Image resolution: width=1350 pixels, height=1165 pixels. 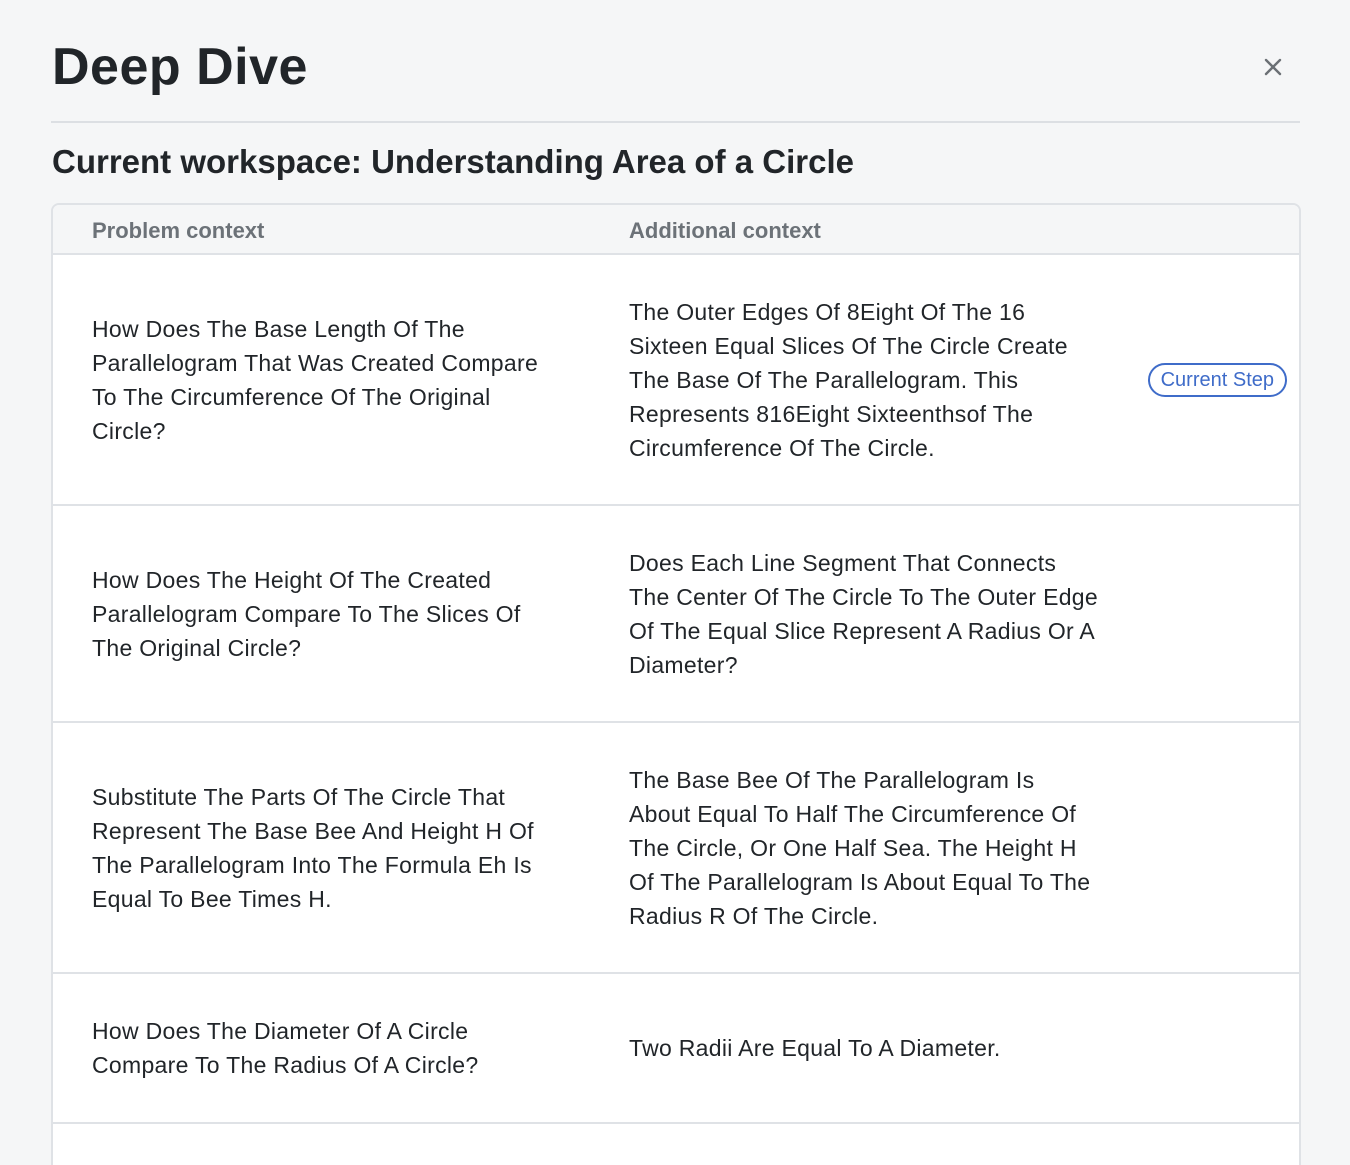 I want to click on close-button, so click(x=1273, y=67).